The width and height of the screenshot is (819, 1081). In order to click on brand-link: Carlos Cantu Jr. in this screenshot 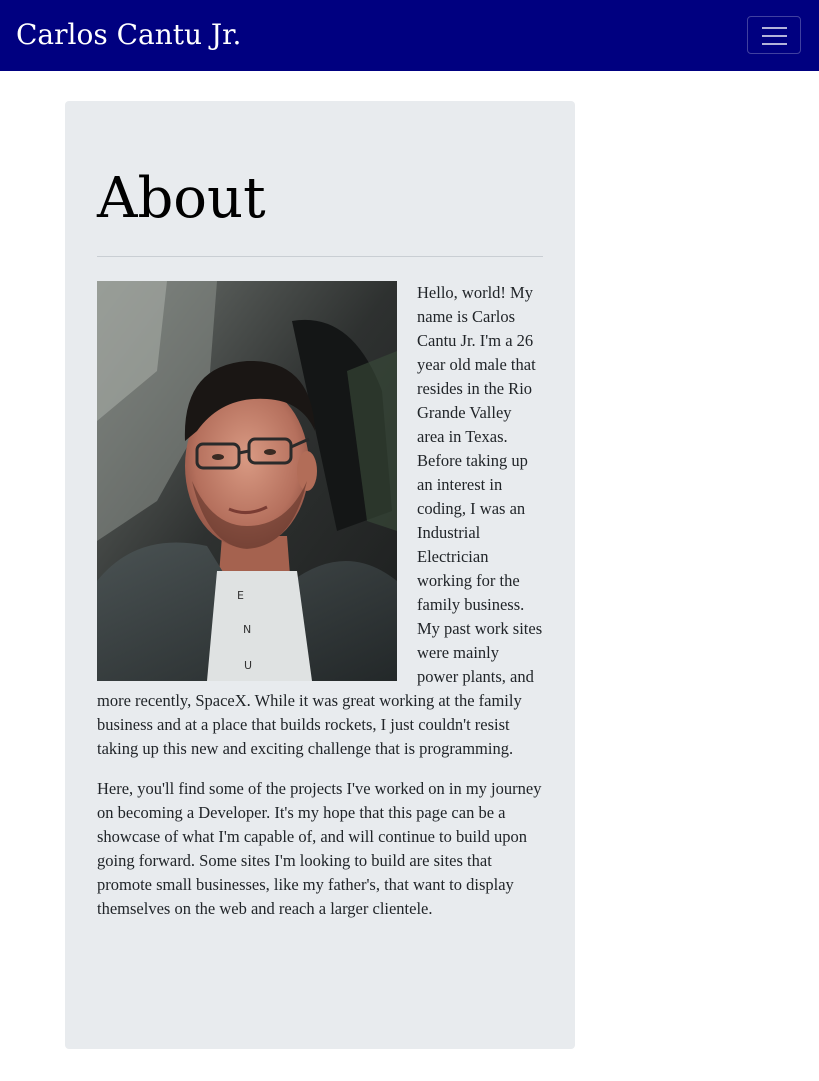, I will do `click(128, 35)`.